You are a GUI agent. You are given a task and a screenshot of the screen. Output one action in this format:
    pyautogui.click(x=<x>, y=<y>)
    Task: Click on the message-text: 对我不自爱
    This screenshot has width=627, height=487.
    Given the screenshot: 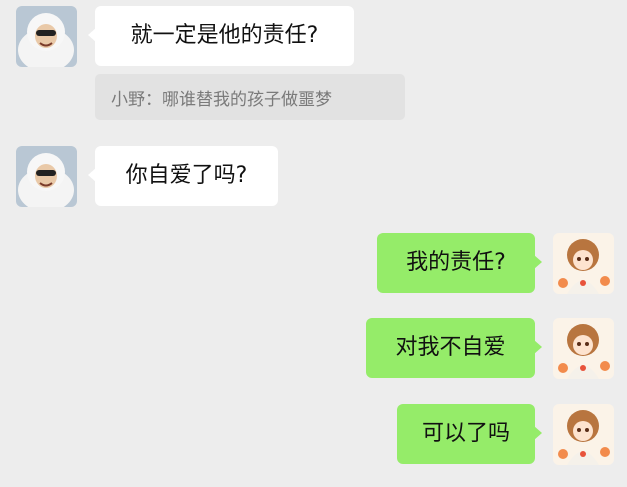 What is the action you would take?
    pyautogui.click(x=450, y=347)
    